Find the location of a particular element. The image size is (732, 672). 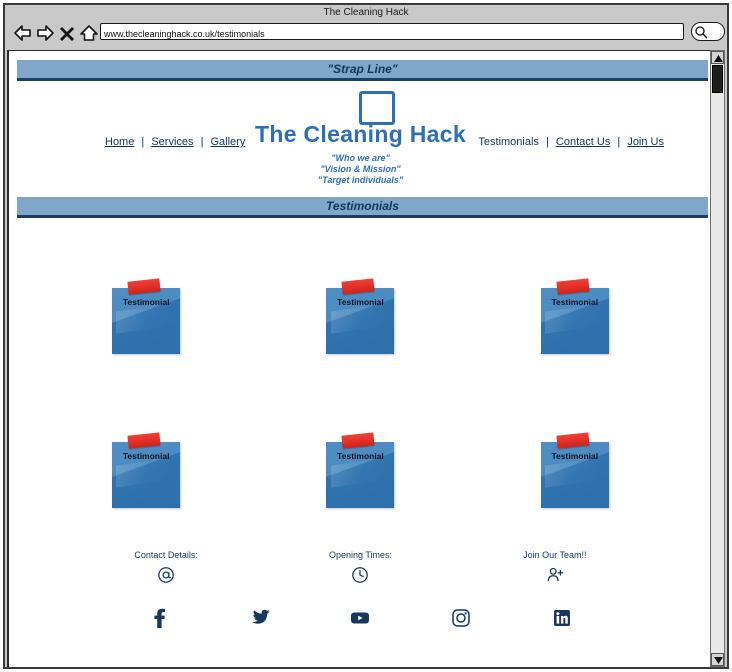

twitter-icon is located at coordinates (260, 620).